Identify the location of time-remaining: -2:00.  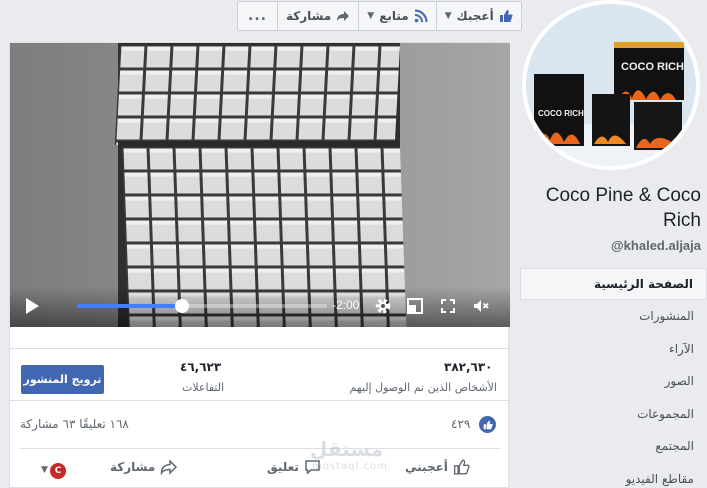
(346, 305).